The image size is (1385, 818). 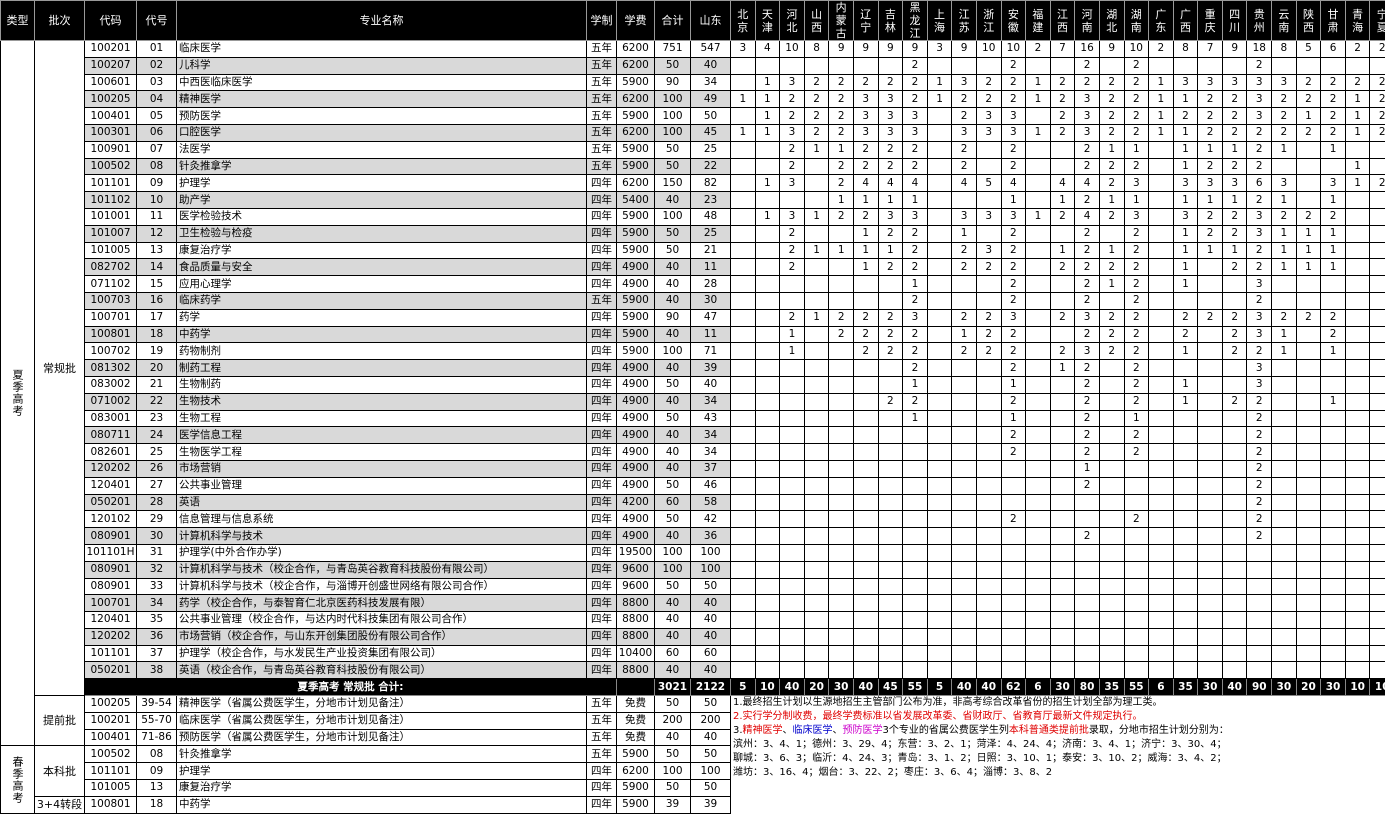 What do you see at coordinates (635, 200) in the screenshot?
I see `fee-cell: 5400` at bounding box center [635, 200].